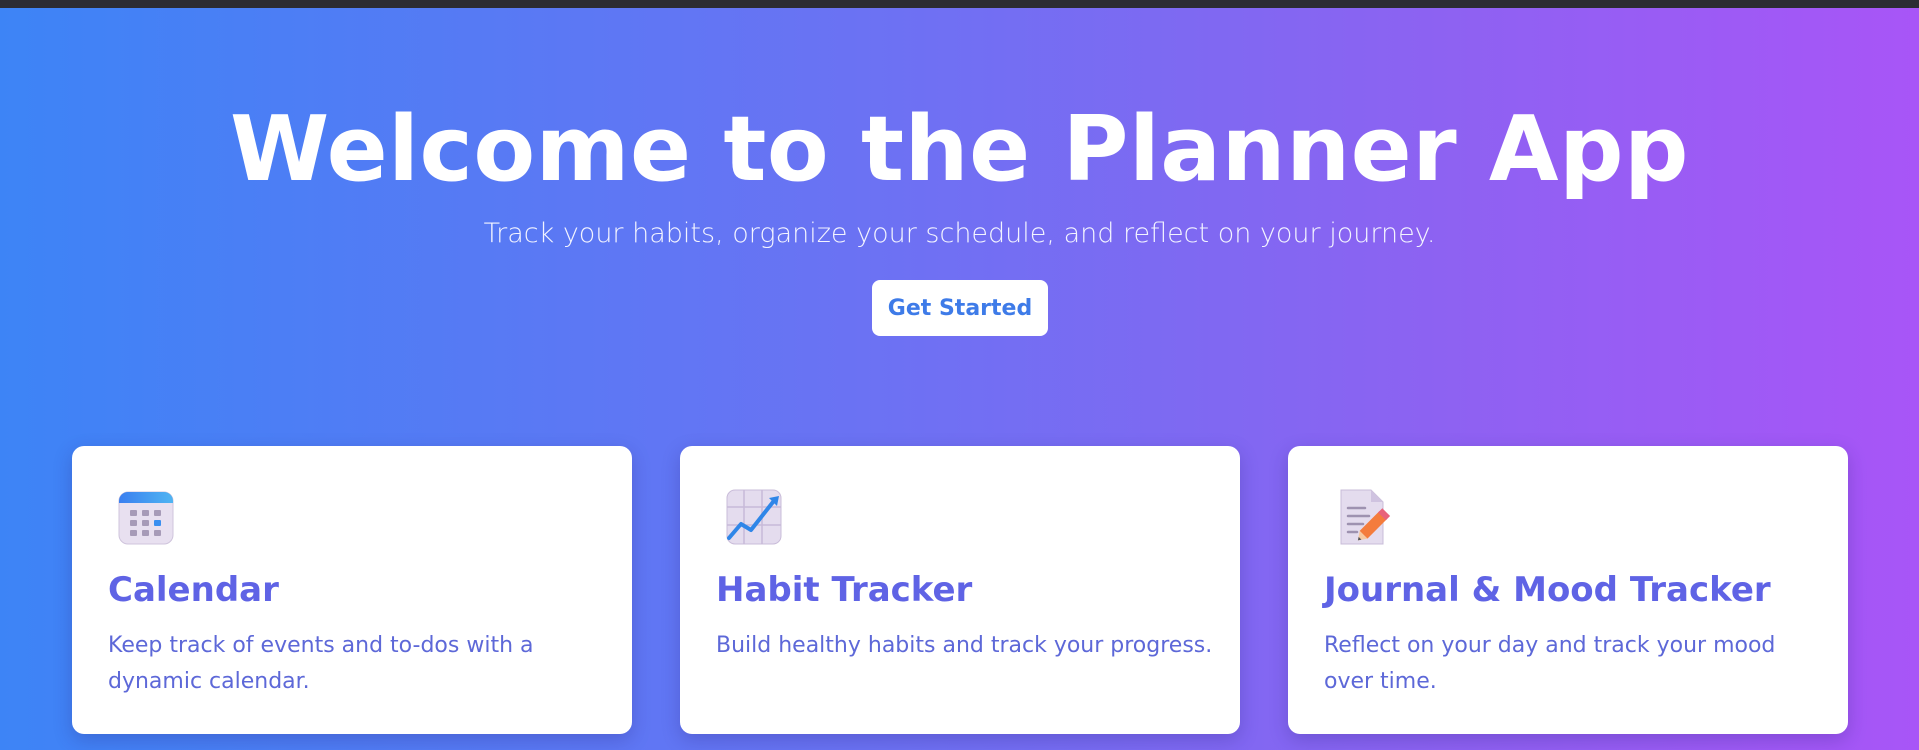 This screenshot has width=1919, height=750. Describe the element at coordinates (959, 4) in the screenshot. I see `window-top-bar` at that location.